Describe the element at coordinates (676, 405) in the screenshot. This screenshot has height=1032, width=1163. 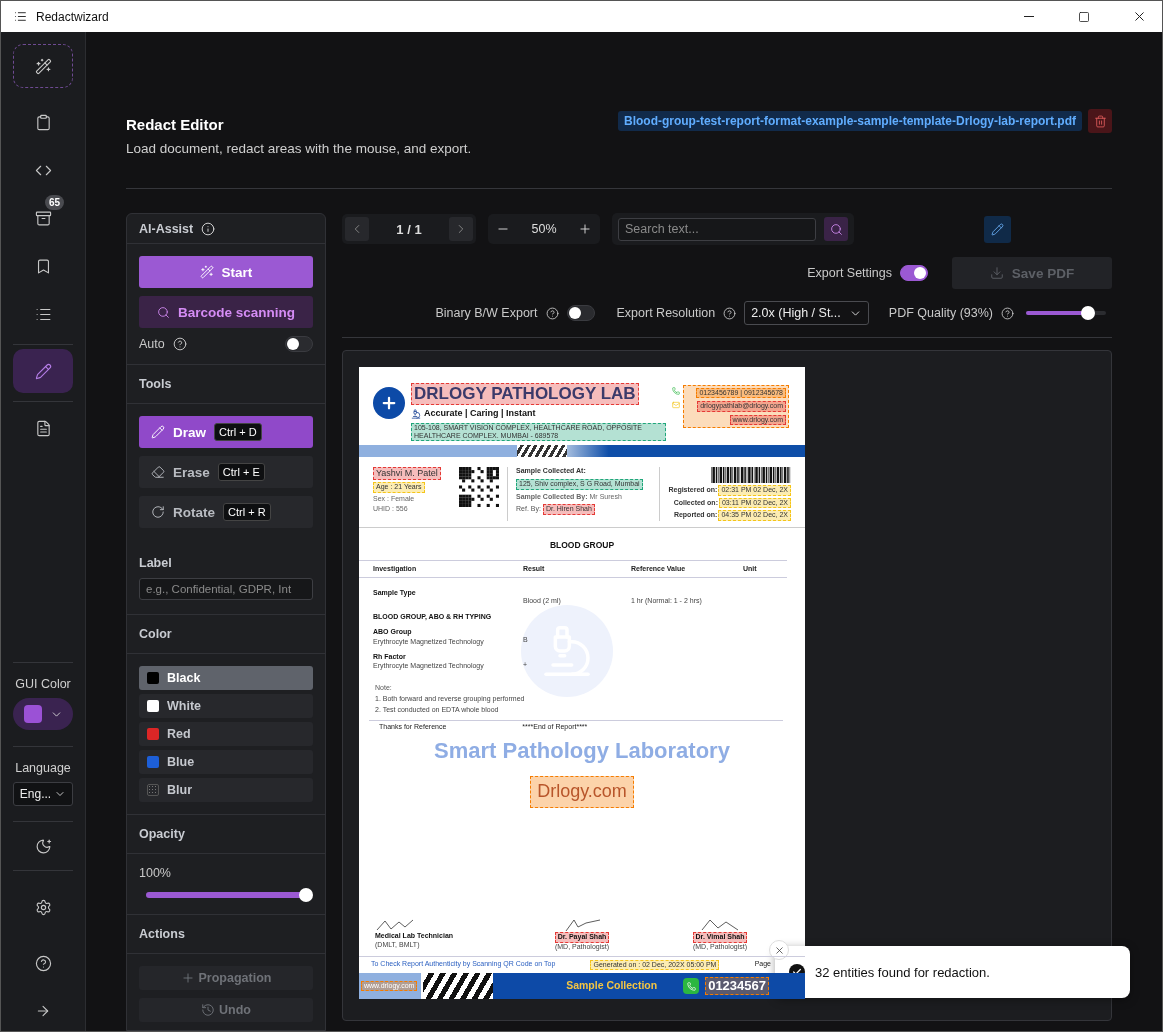
I see `mail-icon` at that location.